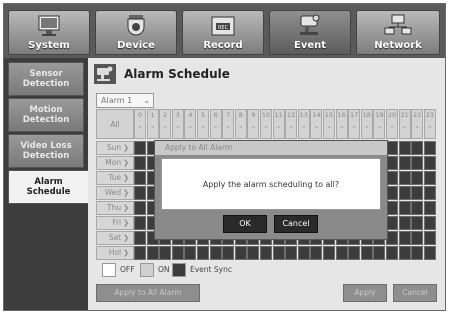 The image size is (449, 314). I want to click on day-label-wed: Wed, so click(115, 193).